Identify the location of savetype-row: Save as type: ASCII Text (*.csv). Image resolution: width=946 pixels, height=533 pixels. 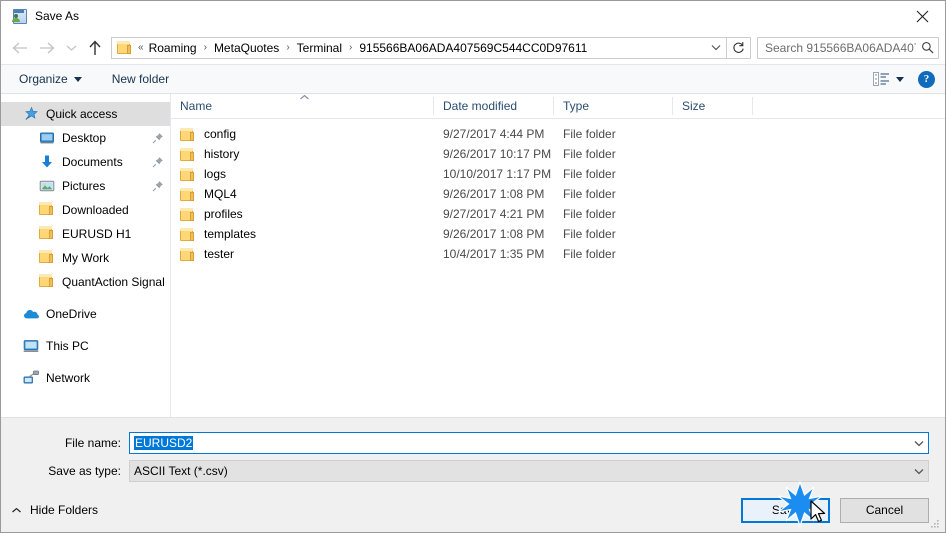
(473, 471).